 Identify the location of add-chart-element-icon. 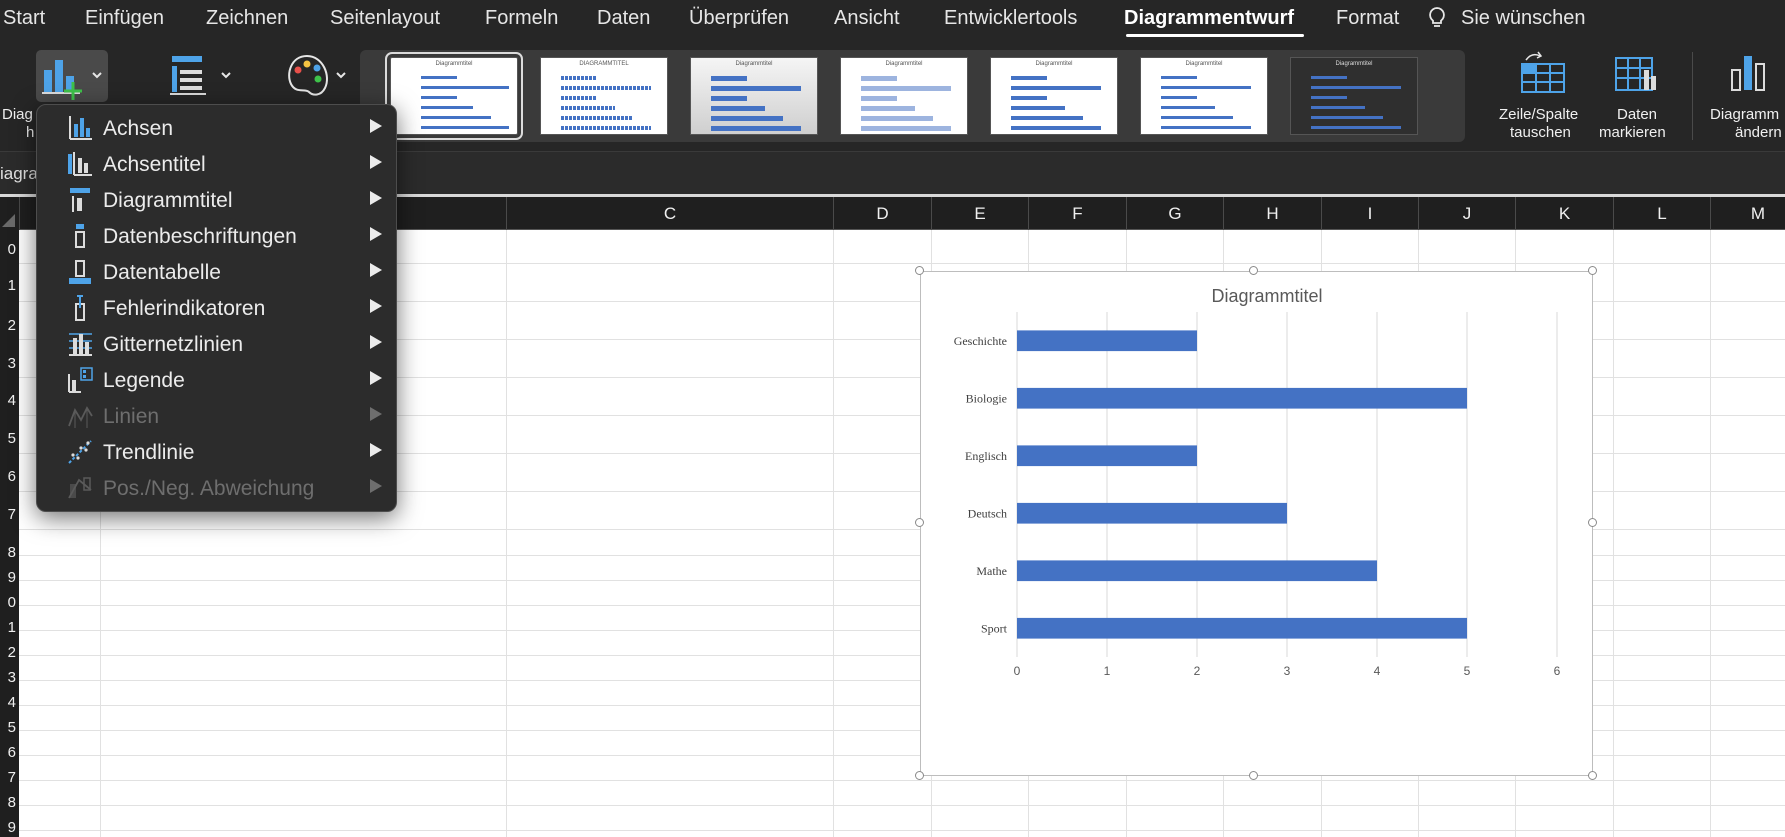
(72, 80).